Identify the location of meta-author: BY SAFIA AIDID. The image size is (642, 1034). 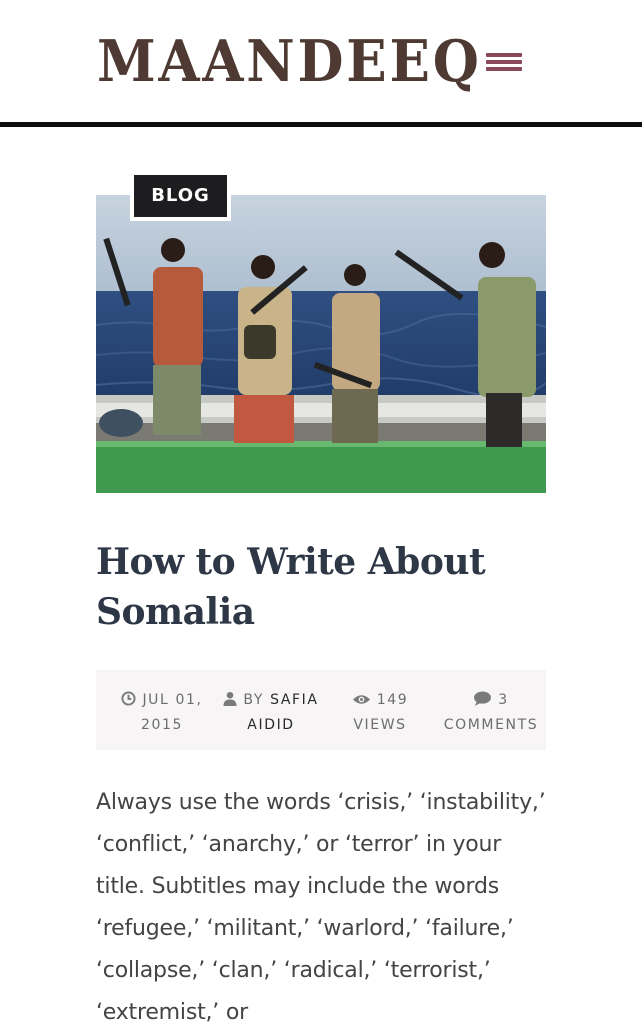
(271, 713).